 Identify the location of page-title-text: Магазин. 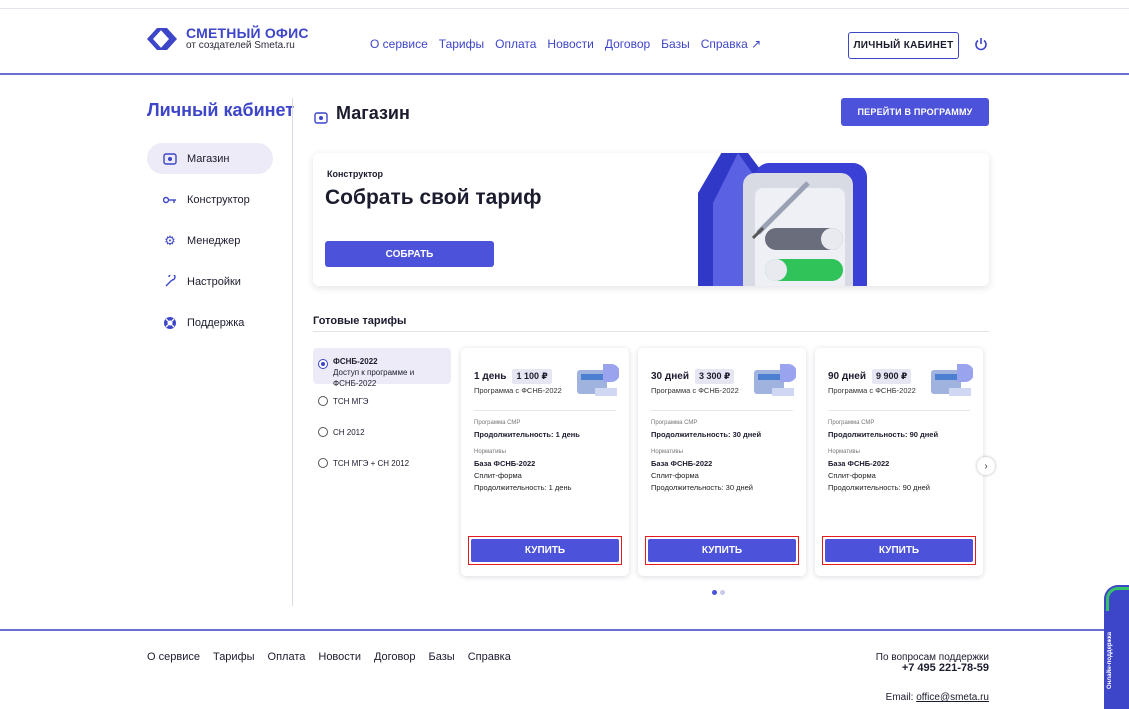
(373, 113).